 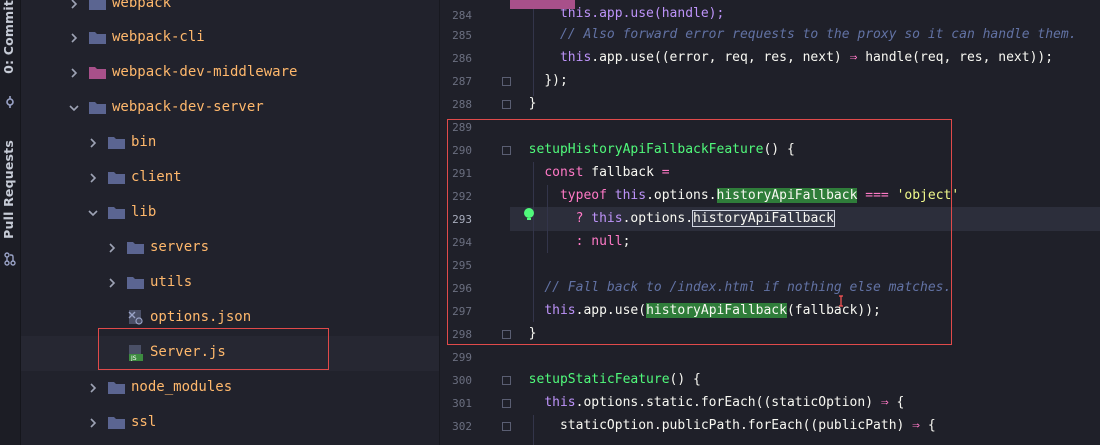 I want to click on code-token: this.app.use(handle);, so click(x=642, y=13).